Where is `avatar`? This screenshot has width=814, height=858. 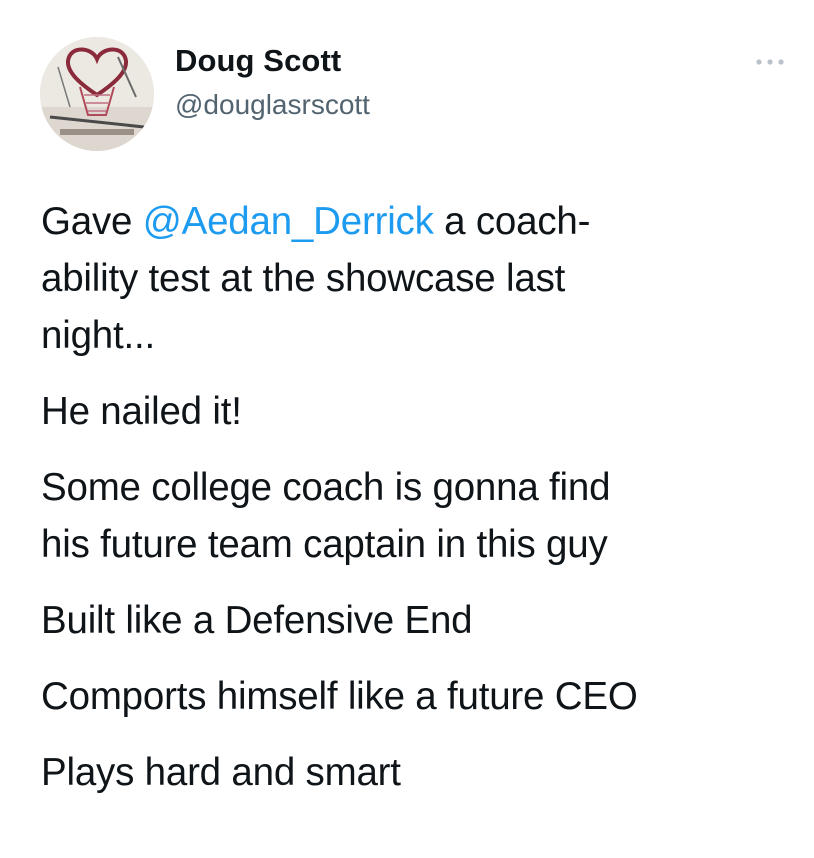
avatar is located at coordinates (97, 94).